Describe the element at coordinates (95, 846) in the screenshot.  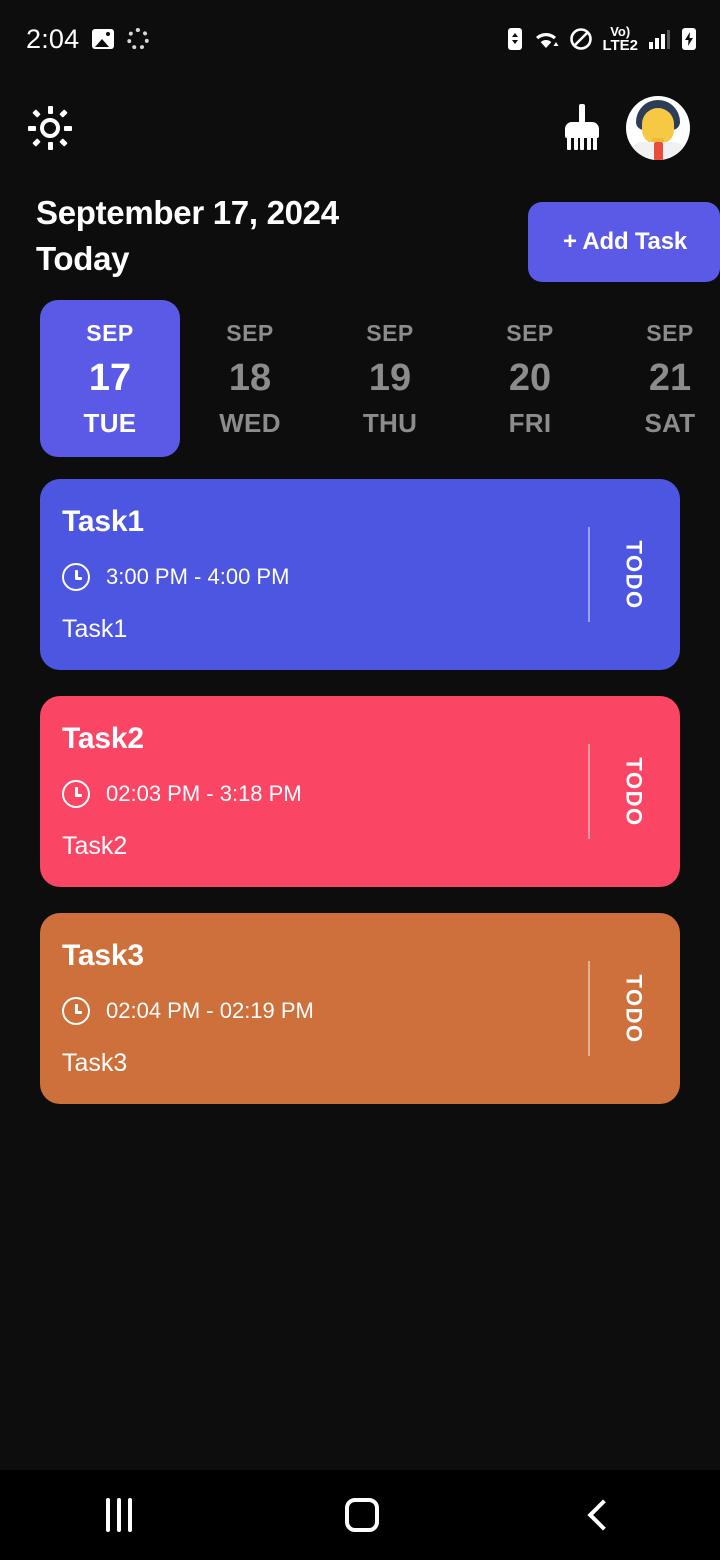
I see `task-description: Task2` at that location.